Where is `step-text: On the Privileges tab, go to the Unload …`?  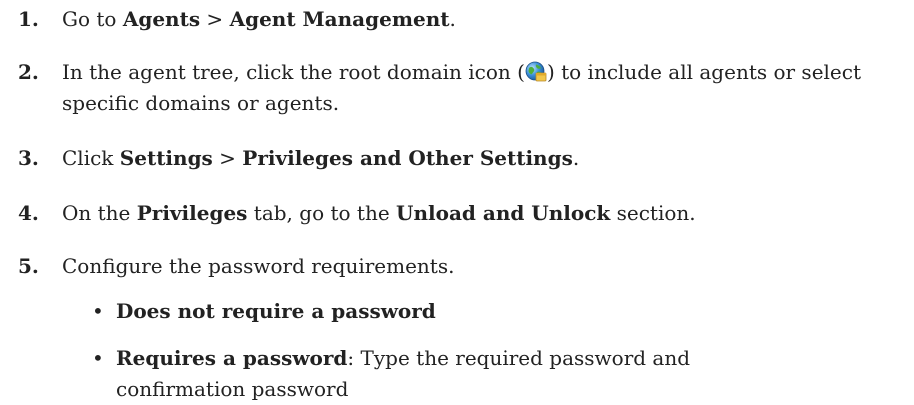 step-text: On the Privileges tab, go to the Unload … is located at coordinates (482, 213).